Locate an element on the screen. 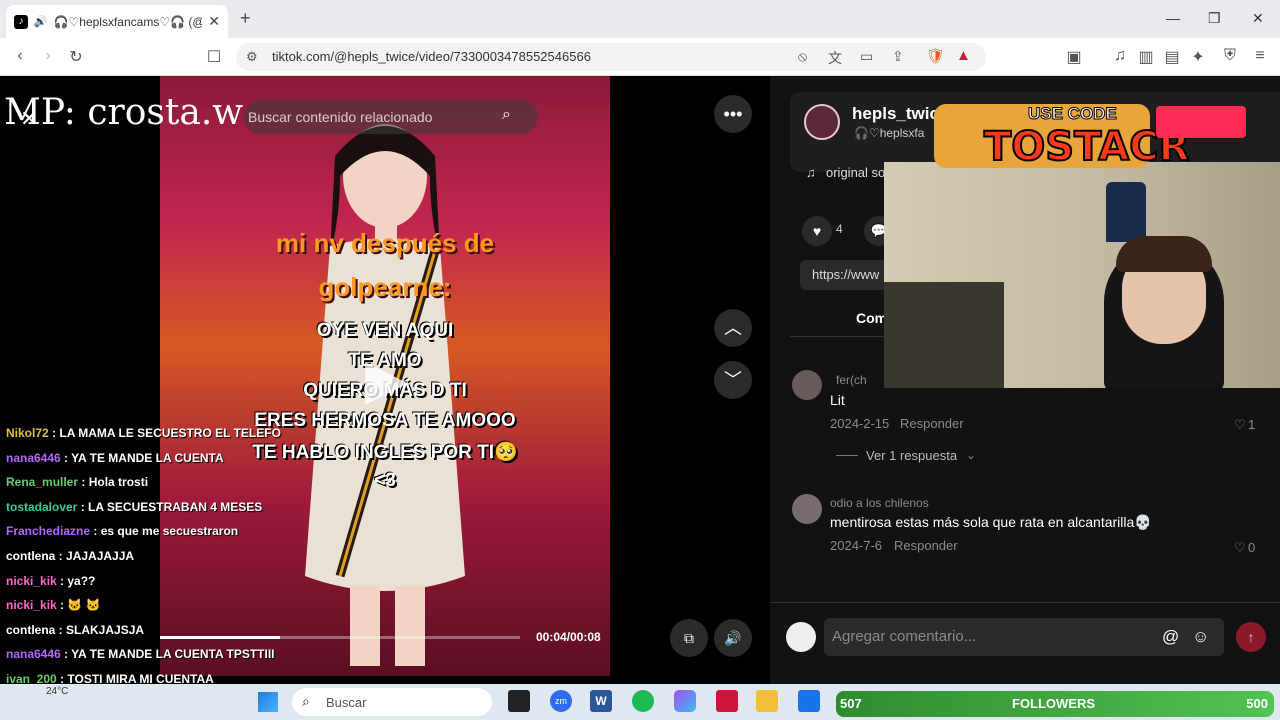  no-tracking-icon: ⦸ is located at coordinates (802, 56).